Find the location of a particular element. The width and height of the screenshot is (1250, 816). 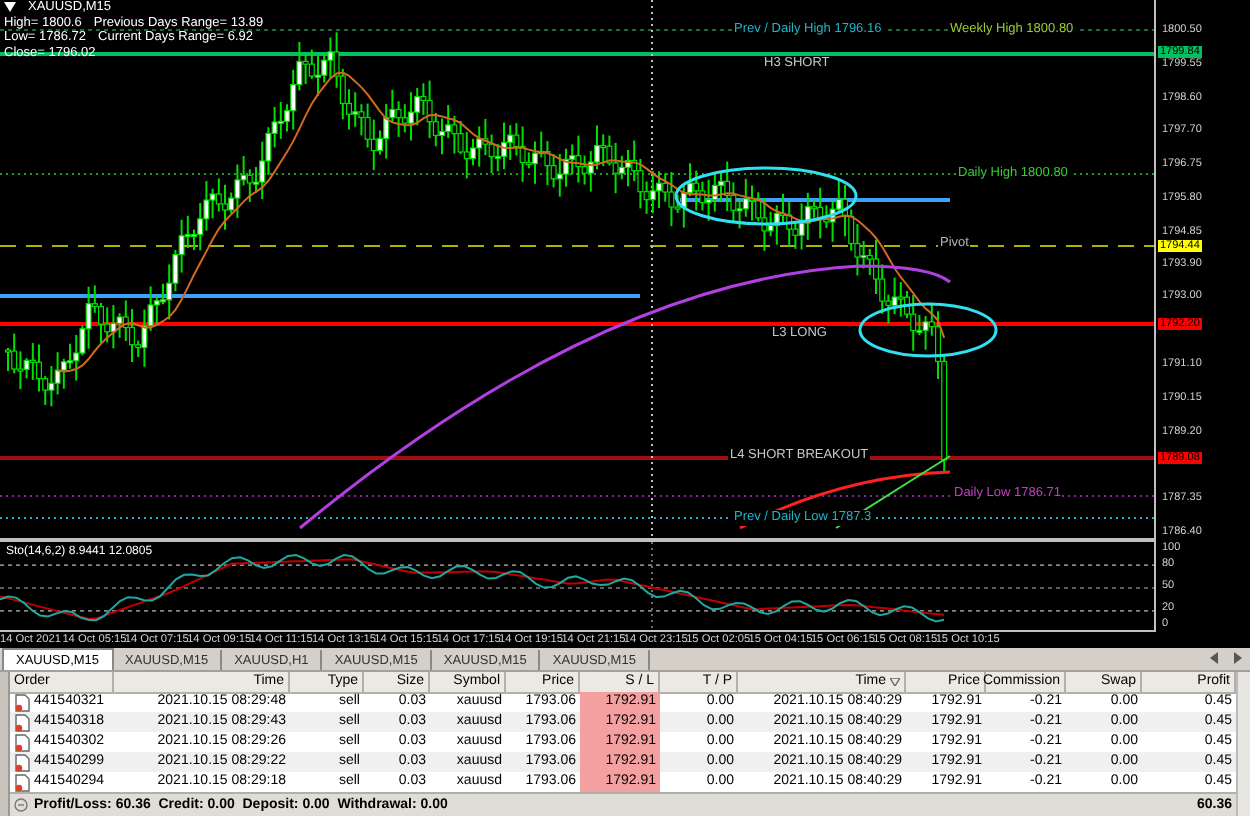

left-arrow-icon is located at coordinates (1214, 658).